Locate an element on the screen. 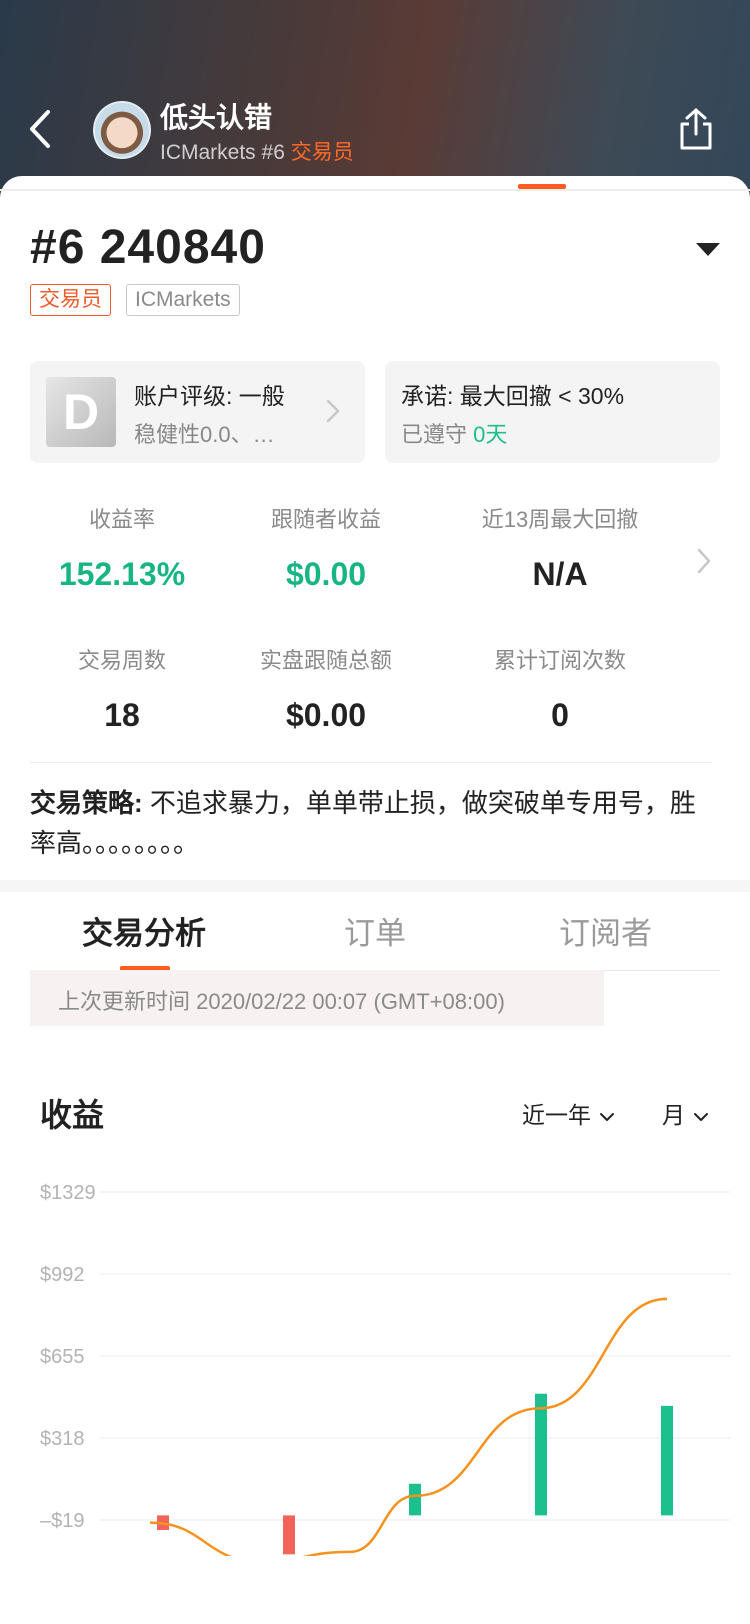 This screenshot has width=750, height=1624. grade-badge: D is located at coordinates (81, 412).